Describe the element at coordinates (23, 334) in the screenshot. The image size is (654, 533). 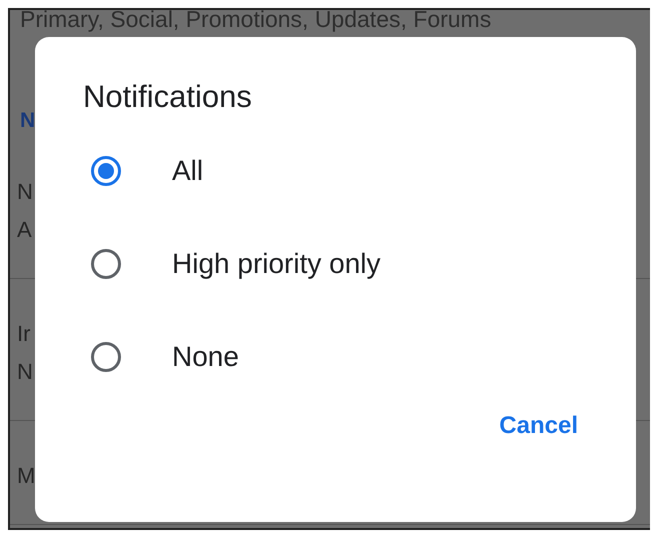
I see `setting-title: Ir` at that location.